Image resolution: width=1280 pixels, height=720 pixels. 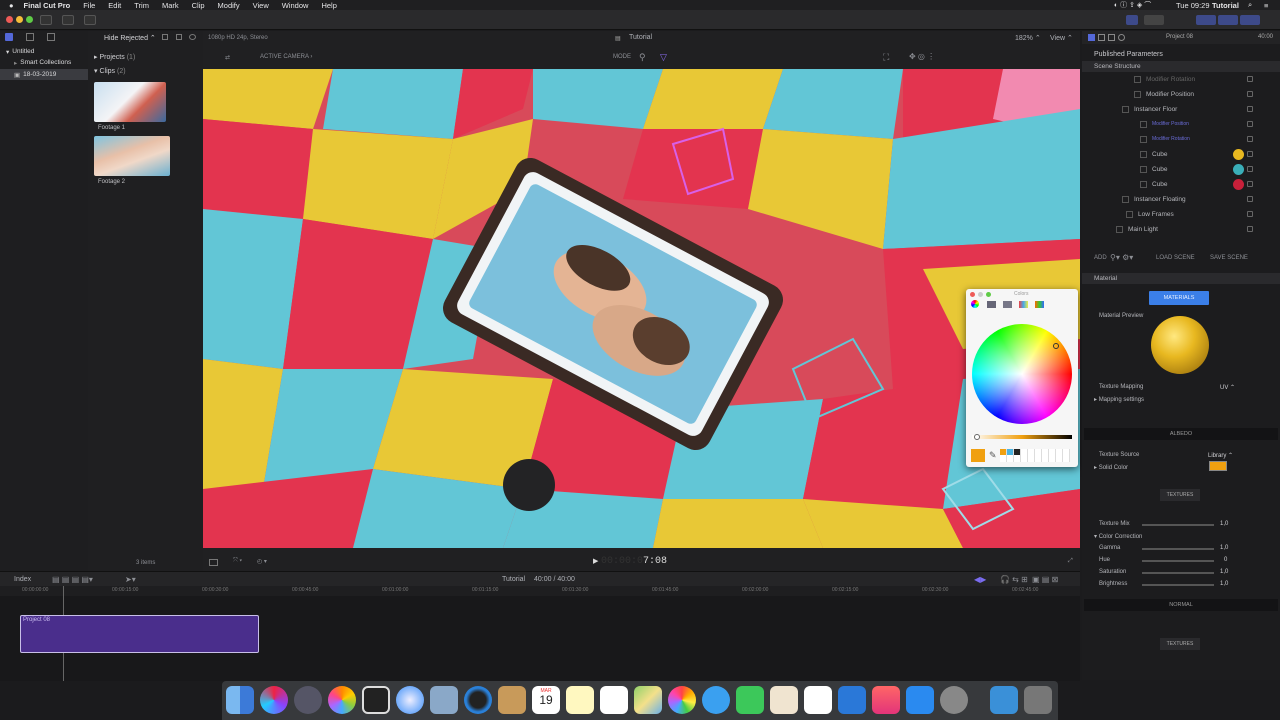 What do you see at coordinates (977, 437) in the screenshot?
I see `brightness-slider-knob` at bounding box center [977, 437].